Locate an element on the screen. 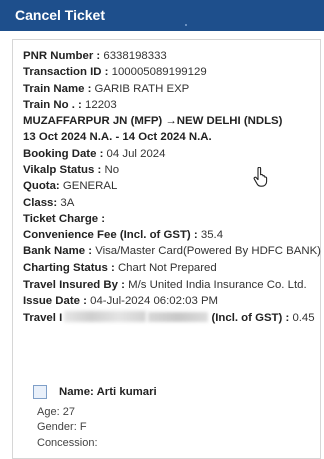  class-value: 3A is located at coordinates (67, 202).